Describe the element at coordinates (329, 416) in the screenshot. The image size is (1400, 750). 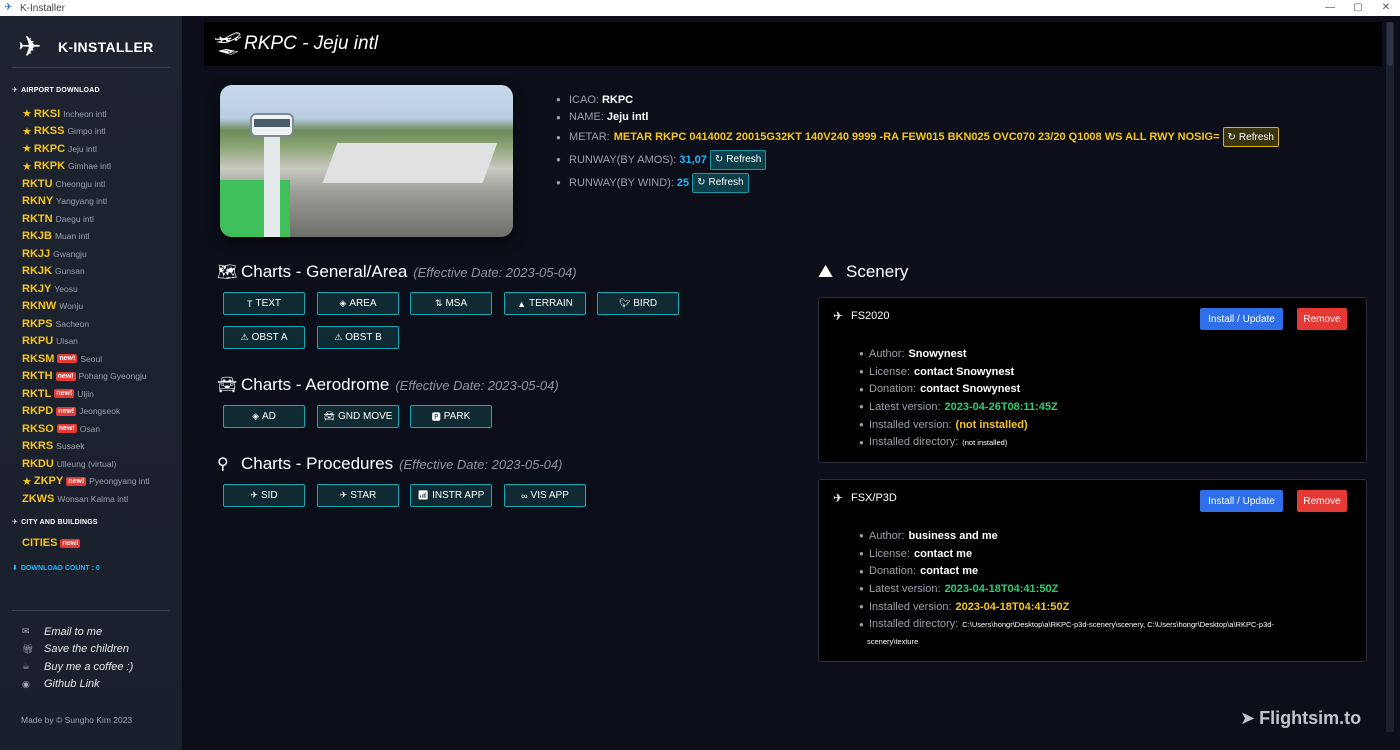
I see `car-icon: 🚘︎` at that location.